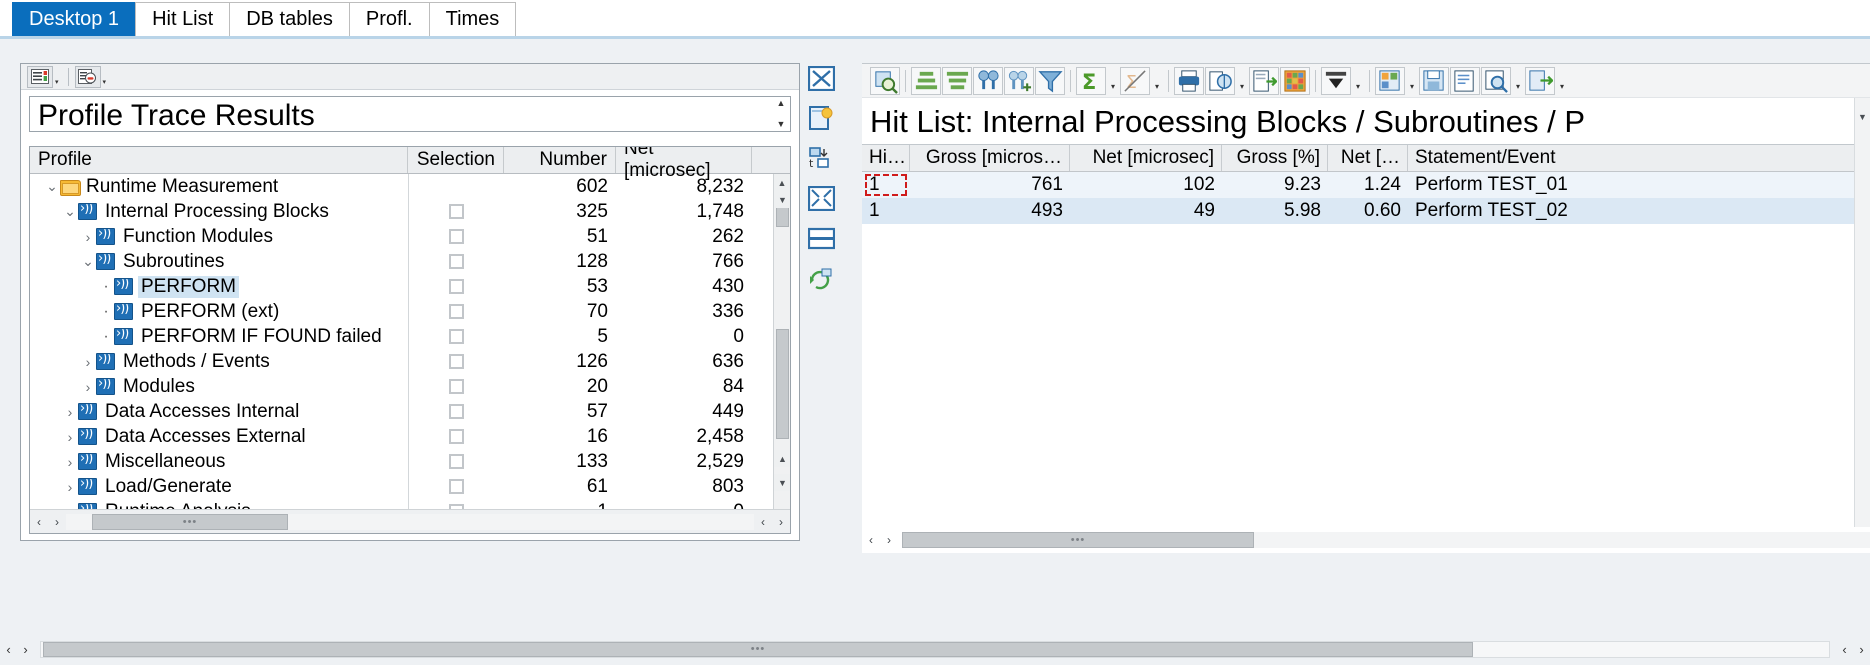  I want to click on window-hscroll-left-secondary-icon: ‹, so click(1844, 649).